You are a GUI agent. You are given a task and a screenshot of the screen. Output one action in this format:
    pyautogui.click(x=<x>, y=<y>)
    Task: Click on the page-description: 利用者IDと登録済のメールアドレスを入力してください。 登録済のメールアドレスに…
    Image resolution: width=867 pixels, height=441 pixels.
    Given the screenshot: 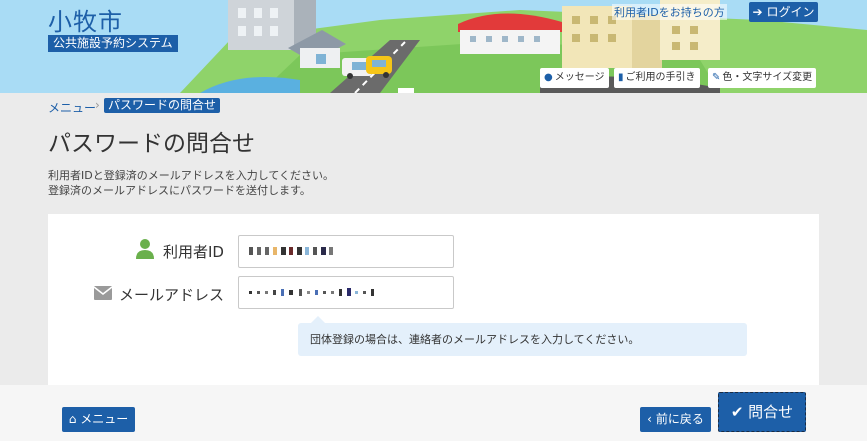 What is the action you would take?
    pyautogui.click(x=191, y=183)
    